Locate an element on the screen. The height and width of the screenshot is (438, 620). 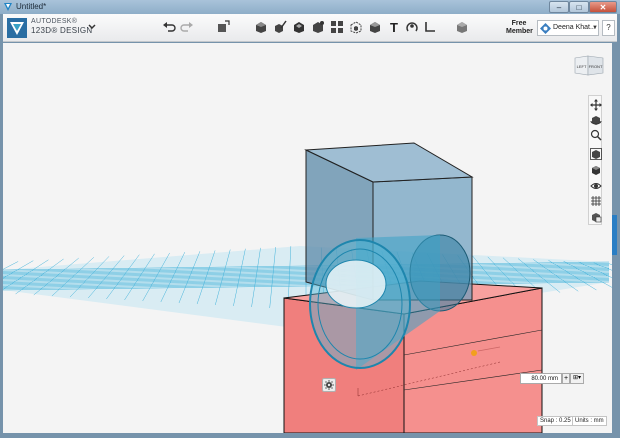
dimension-handle is located at coordinates (474, 353).